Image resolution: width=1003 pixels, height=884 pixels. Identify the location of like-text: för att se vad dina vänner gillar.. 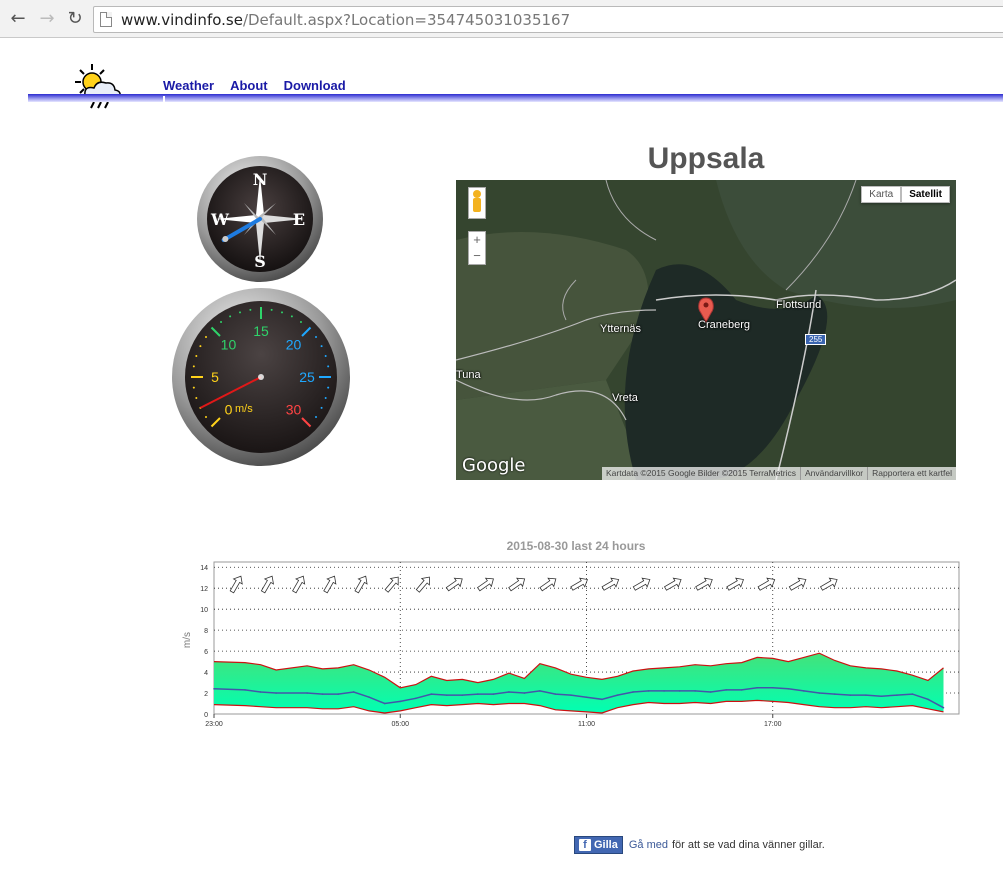
(748, 845).